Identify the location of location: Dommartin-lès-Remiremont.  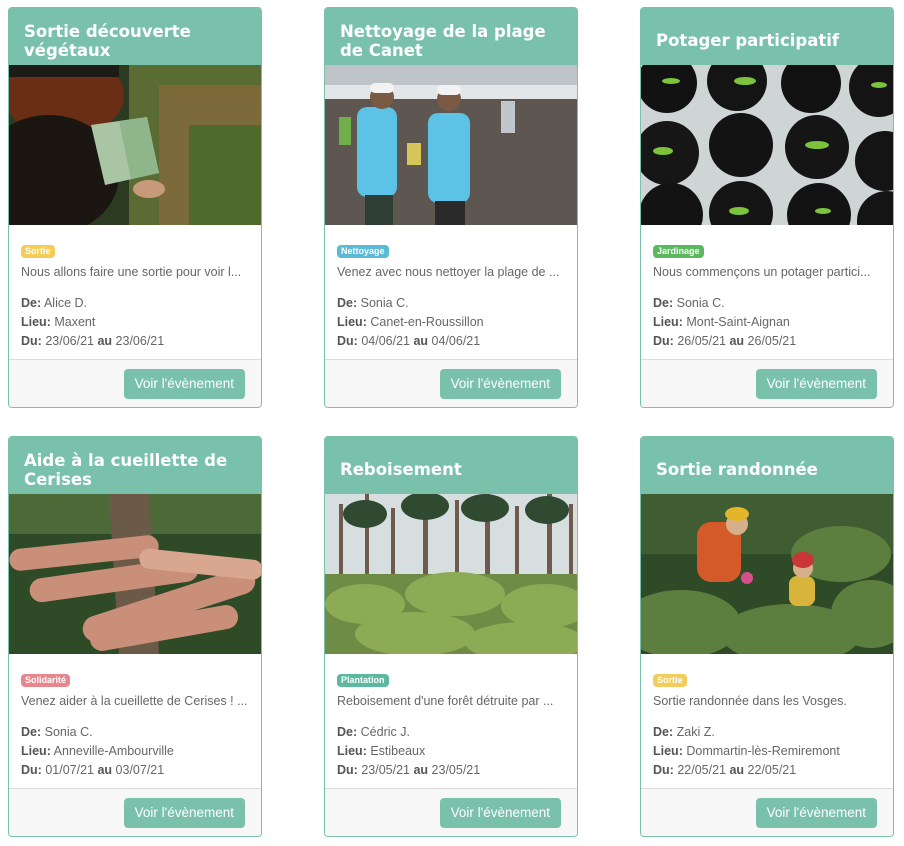
(763, 751).